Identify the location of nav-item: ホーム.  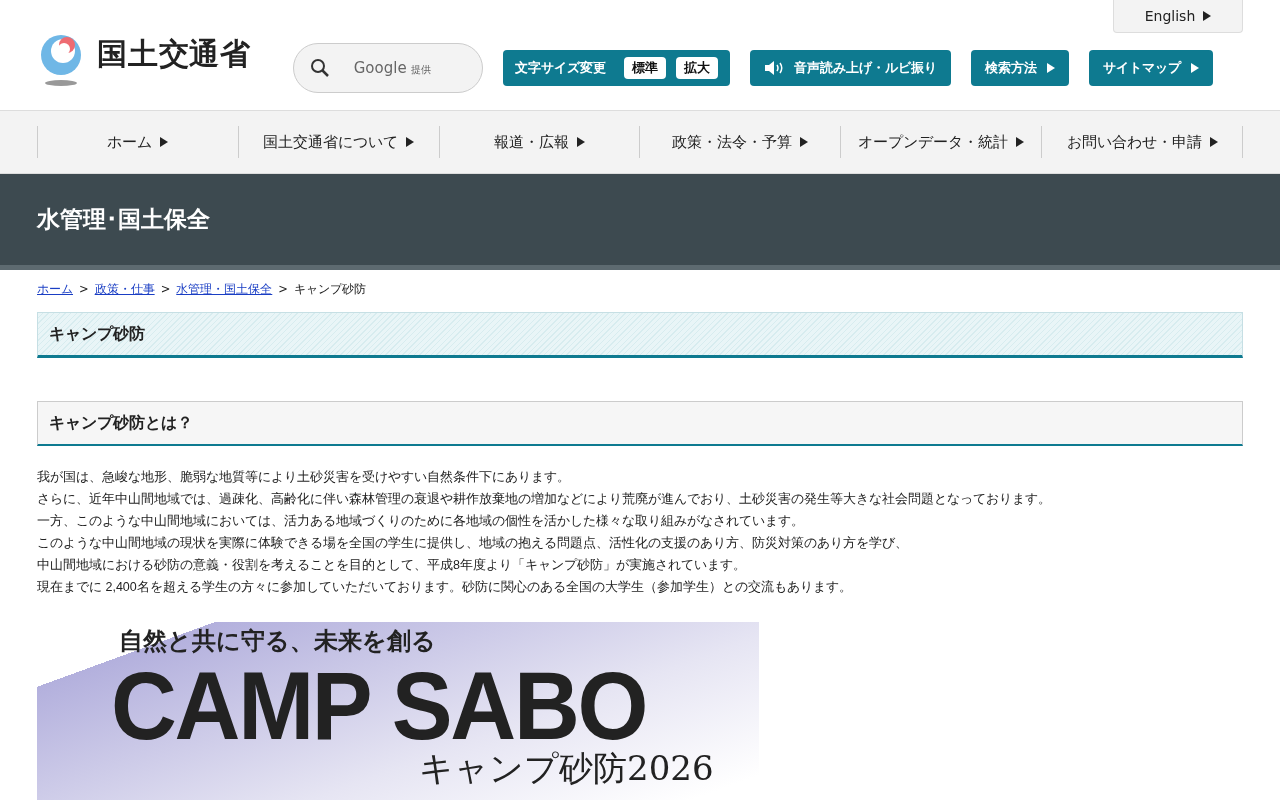
(137, 142).